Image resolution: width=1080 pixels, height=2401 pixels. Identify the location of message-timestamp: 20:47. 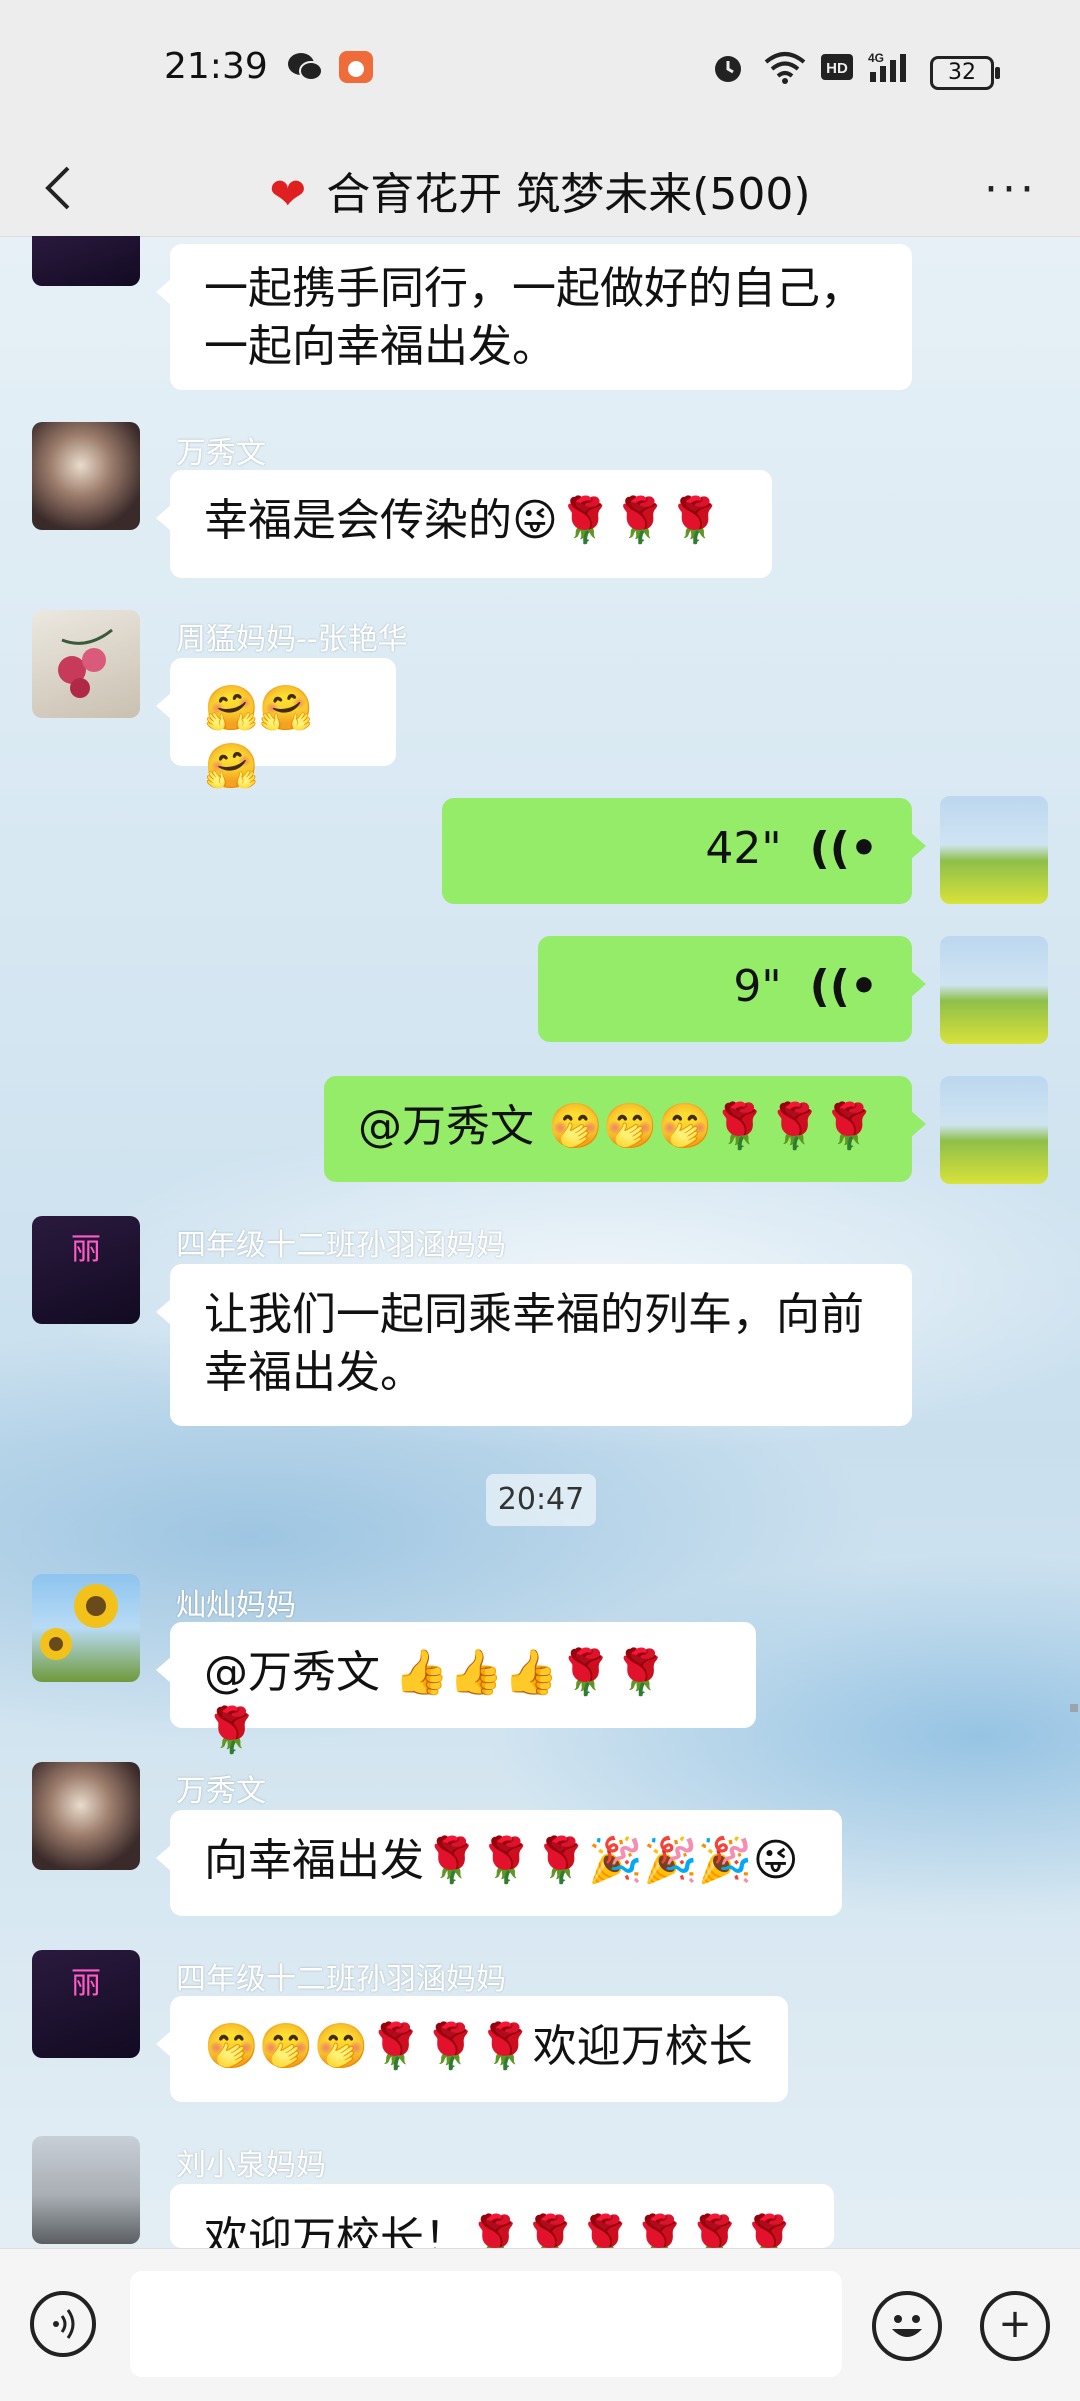
(541, 1500).